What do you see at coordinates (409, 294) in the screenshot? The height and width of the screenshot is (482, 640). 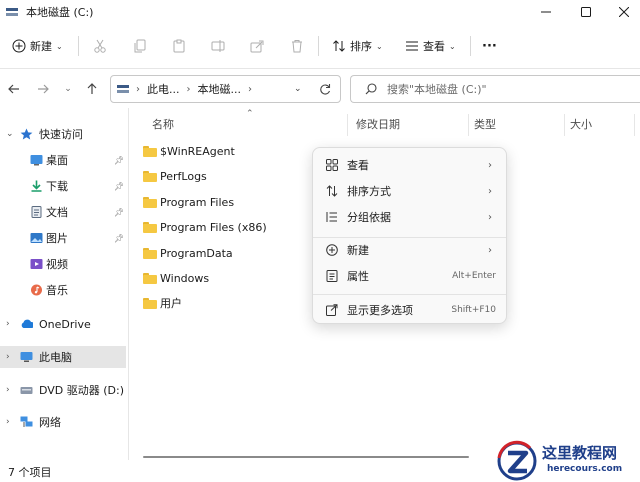 I see `menu-separator` at bounding box center [409, 294].